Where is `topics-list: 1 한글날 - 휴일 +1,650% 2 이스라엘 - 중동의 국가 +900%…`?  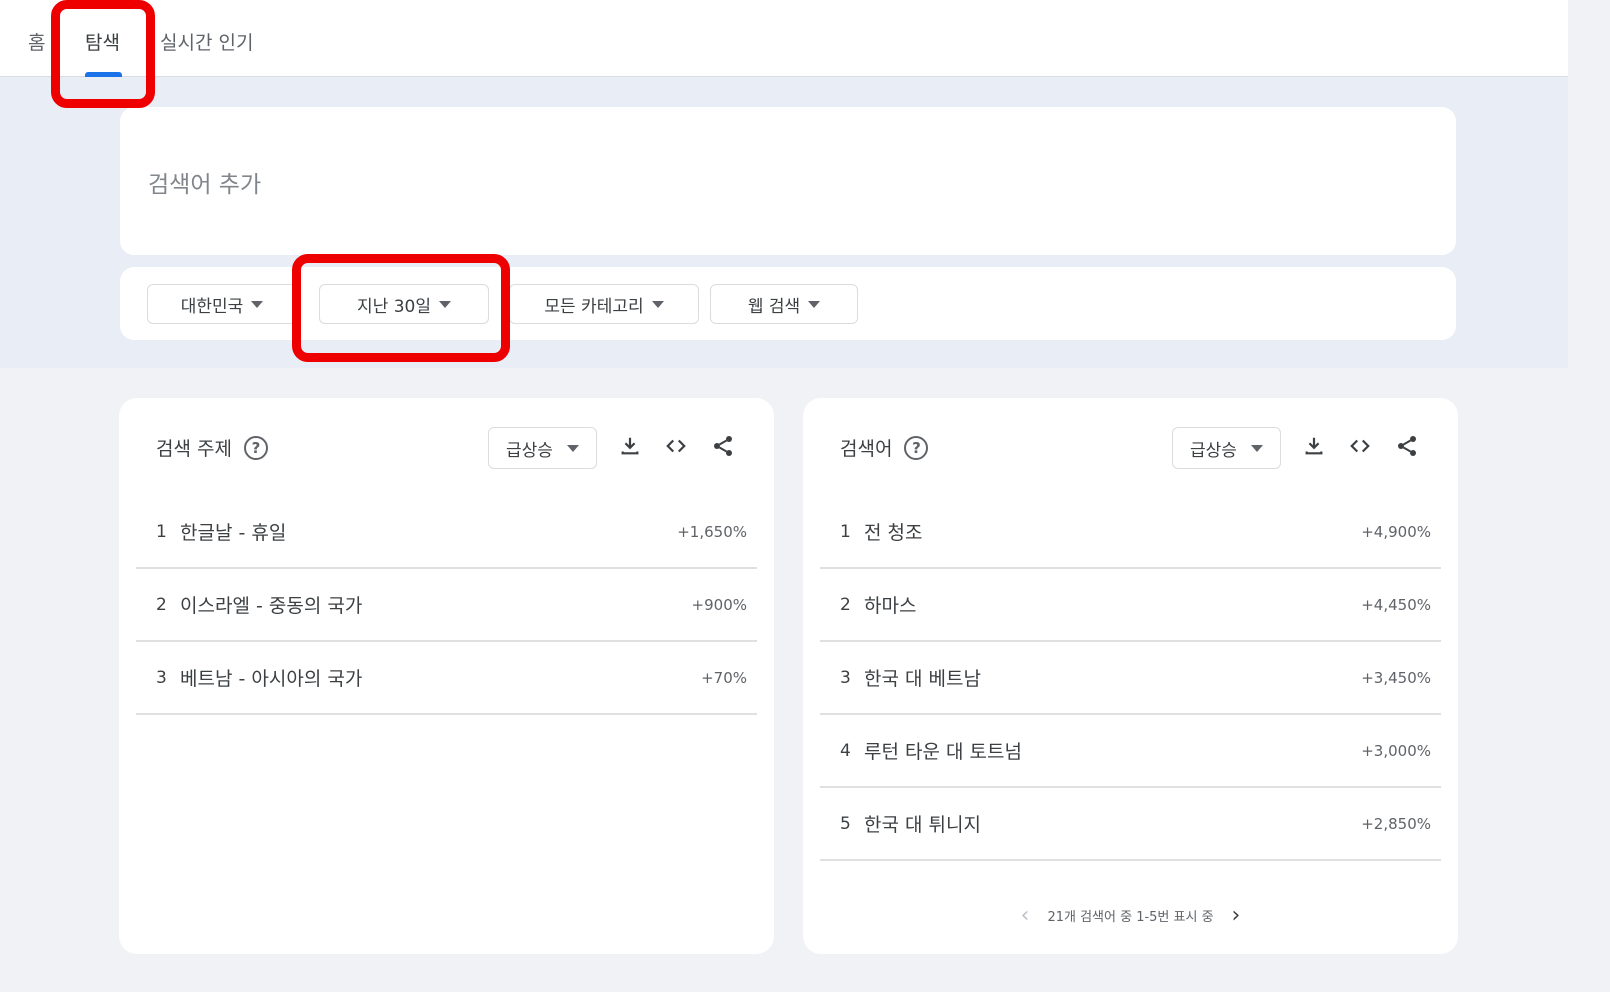
topics-list: 1 한글날 - 휴일 +1,650% 2 이스라엘 - 중동의 국가 +900%… is located at coordinates (446, 605).